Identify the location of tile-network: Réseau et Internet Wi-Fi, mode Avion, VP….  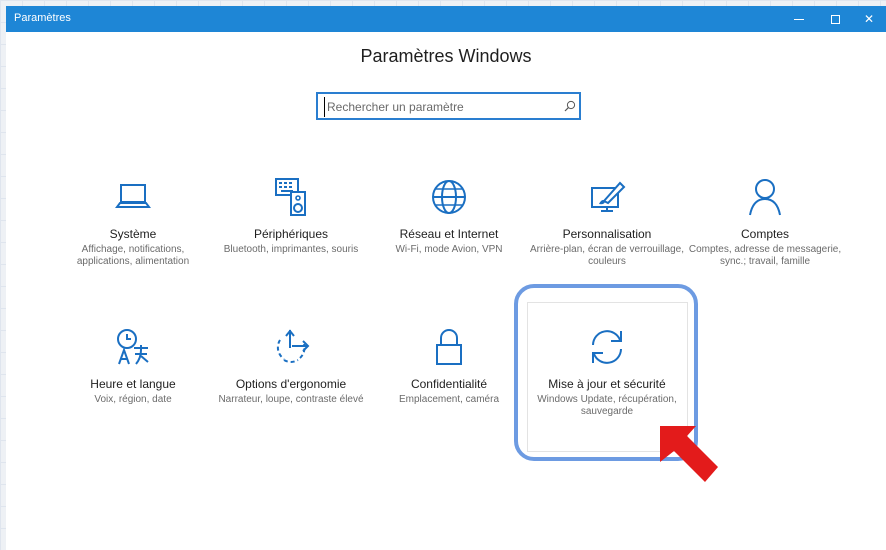
(449, 216).